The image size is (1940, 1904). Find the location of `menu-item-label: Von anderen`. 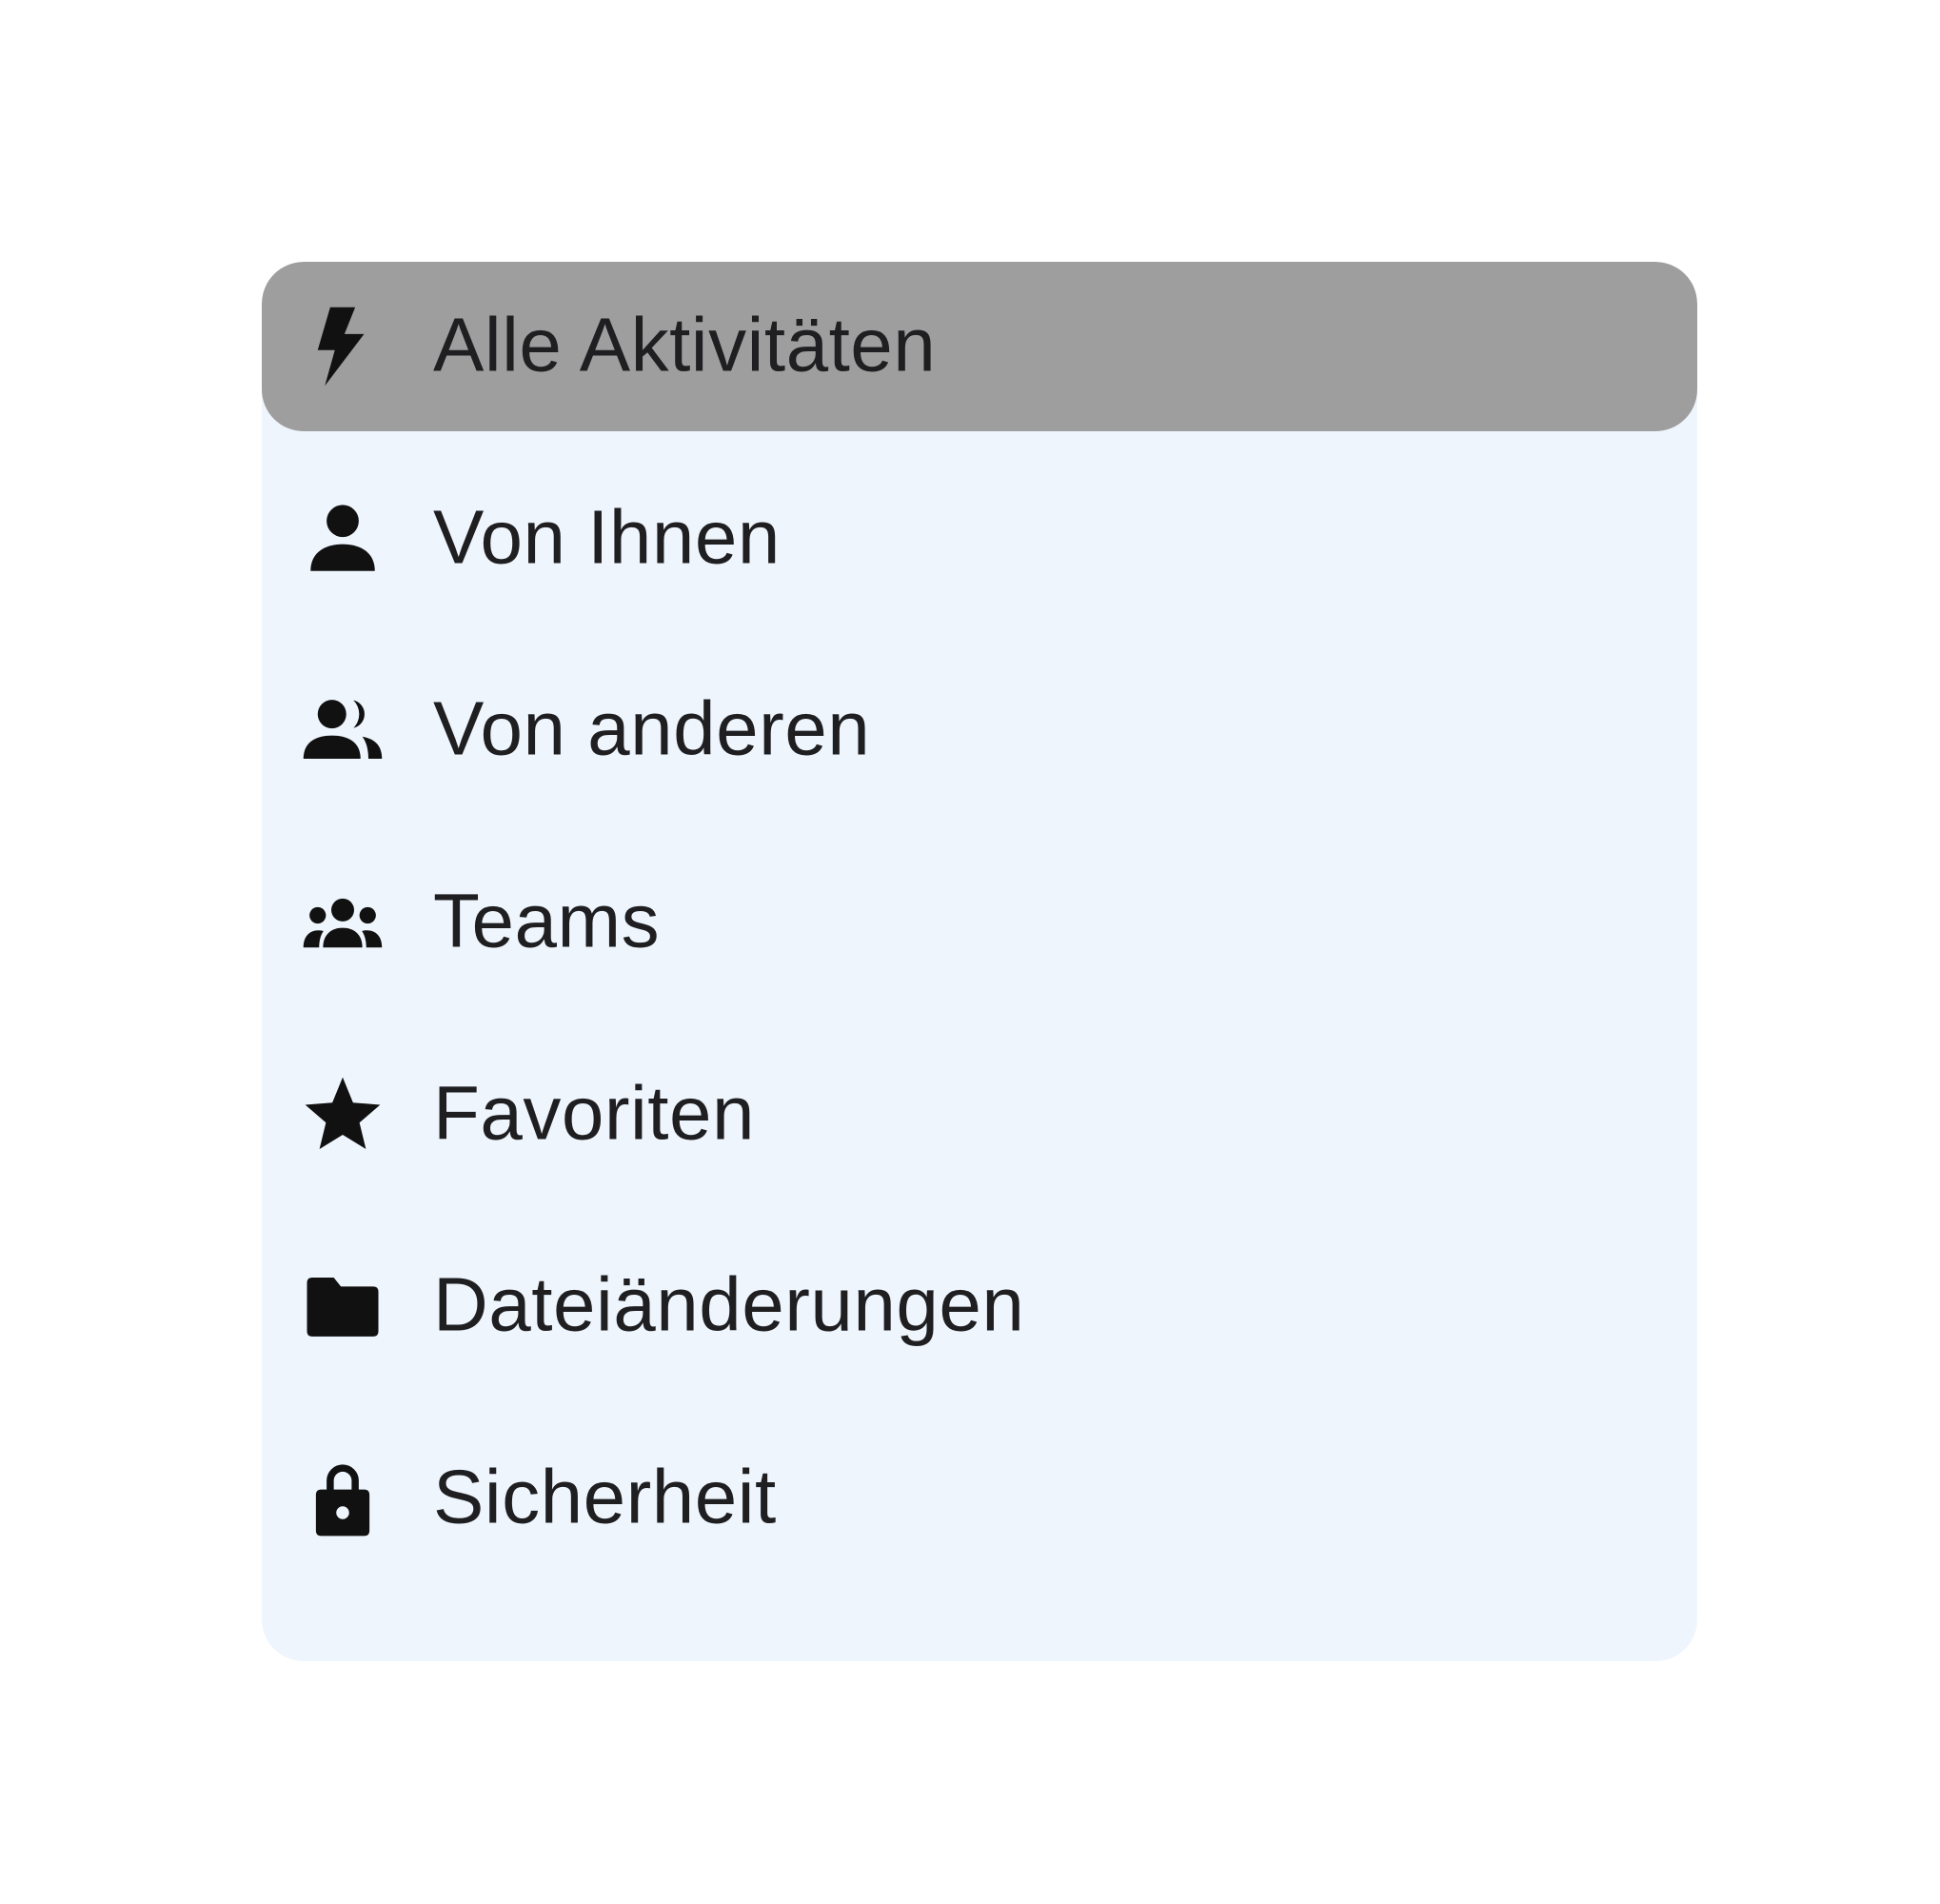

menu-item-label: Von anderen is located at coordinates (652, 728).